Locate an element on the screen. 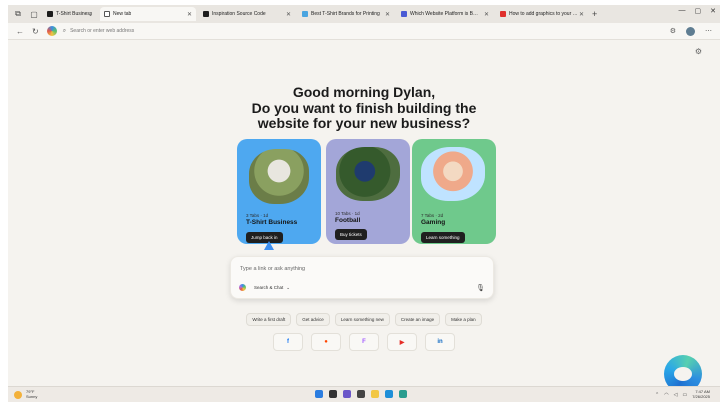  figma-icon: F is located at coordinates (364, 342).